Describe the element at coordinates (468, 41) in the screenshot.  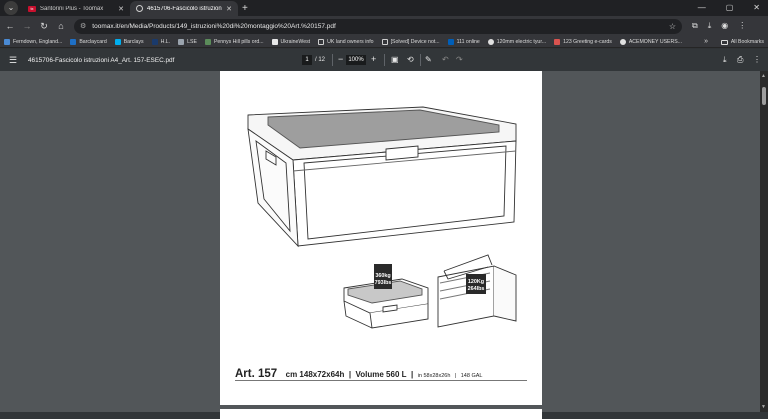
I see `bookmark-label: 111 online` at that location.